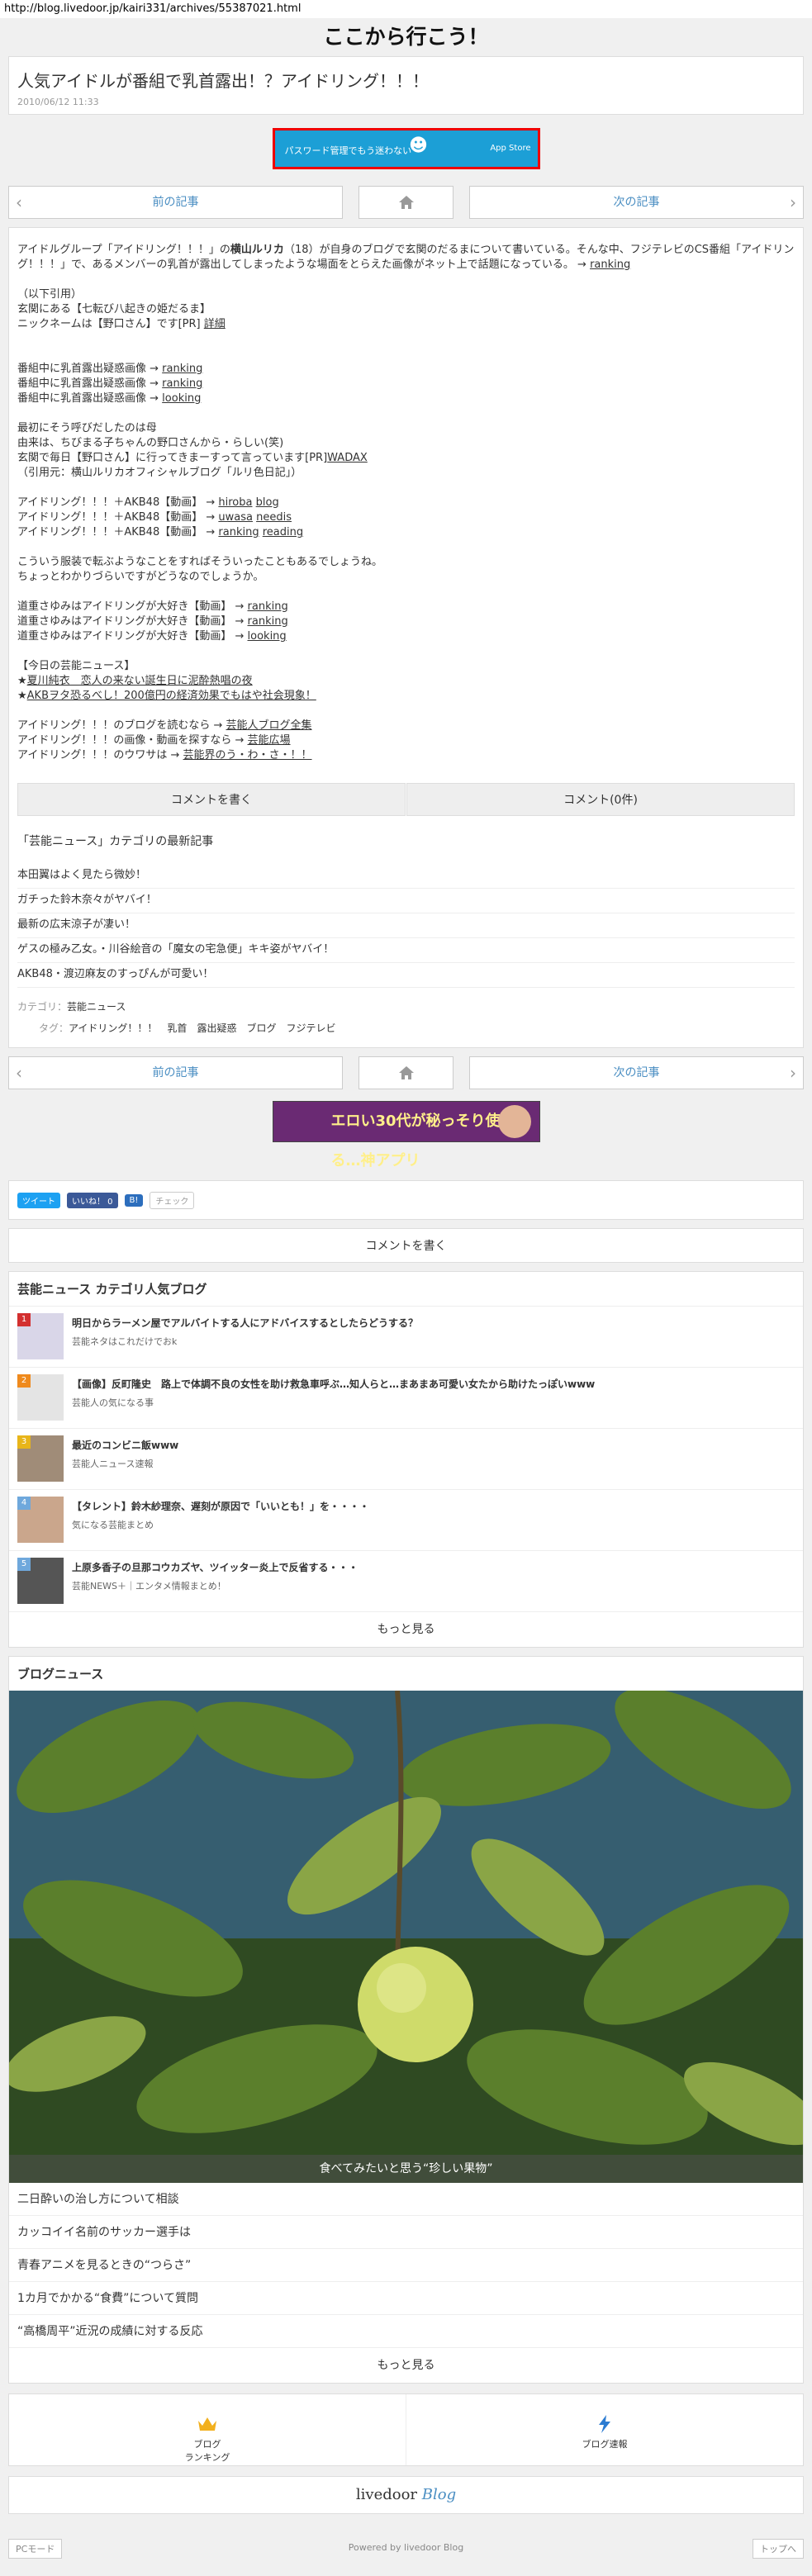  Describe the element at coordinates (96, 1007) in the screenshot. I see `category-link: 芸能ニュース` at that location.